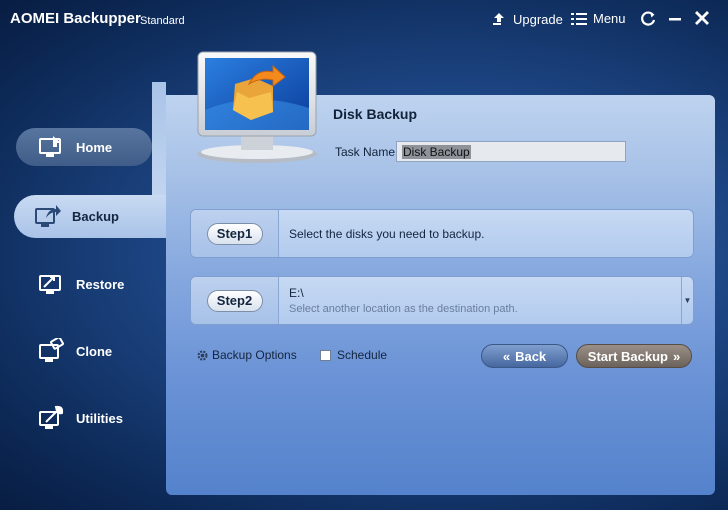 The width and height of the screenshot is (728, 510). Describe the element at coordinates (364, 20) in the screenshot. I see `title-bar: AOMEI Backupper Standard Upgrade Menu` at that location.